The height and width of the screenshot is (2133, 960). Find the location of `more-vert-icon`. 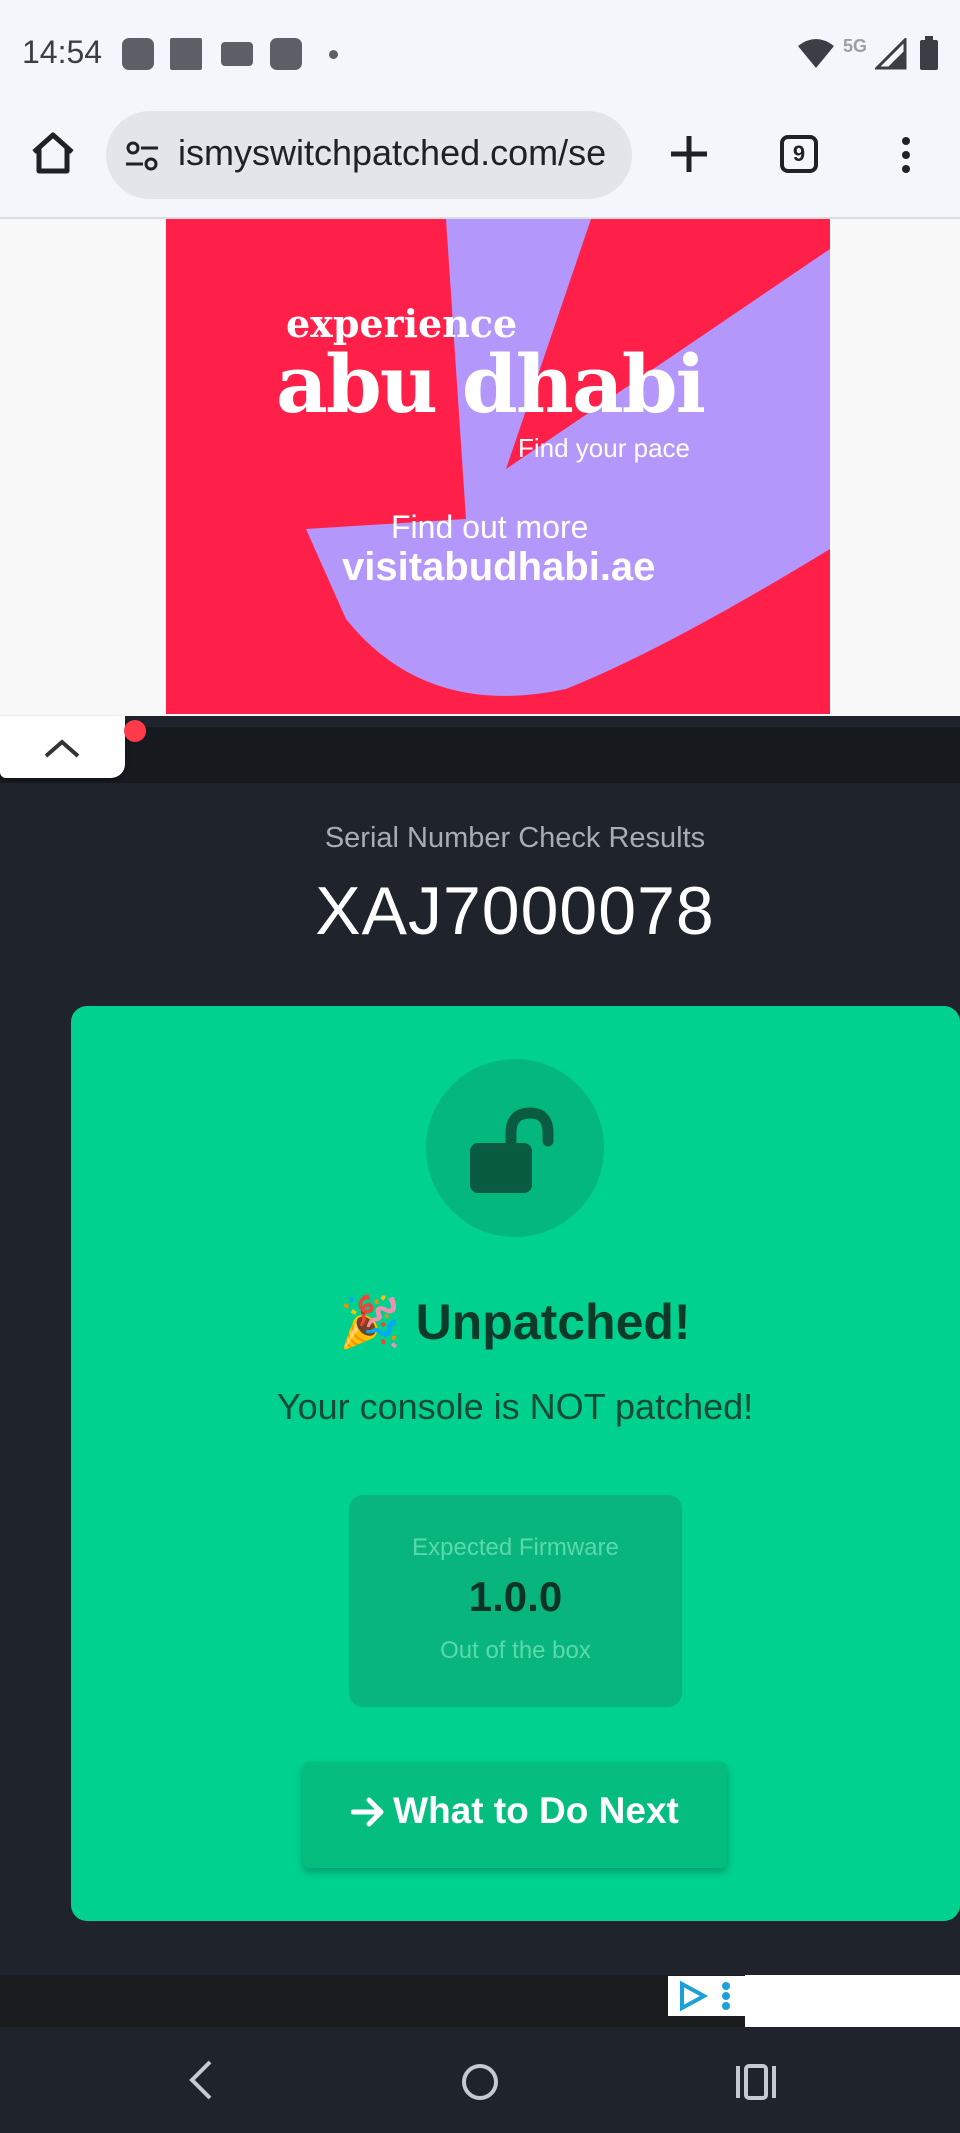

more-vert-icon is located at coordinates (906, 156).